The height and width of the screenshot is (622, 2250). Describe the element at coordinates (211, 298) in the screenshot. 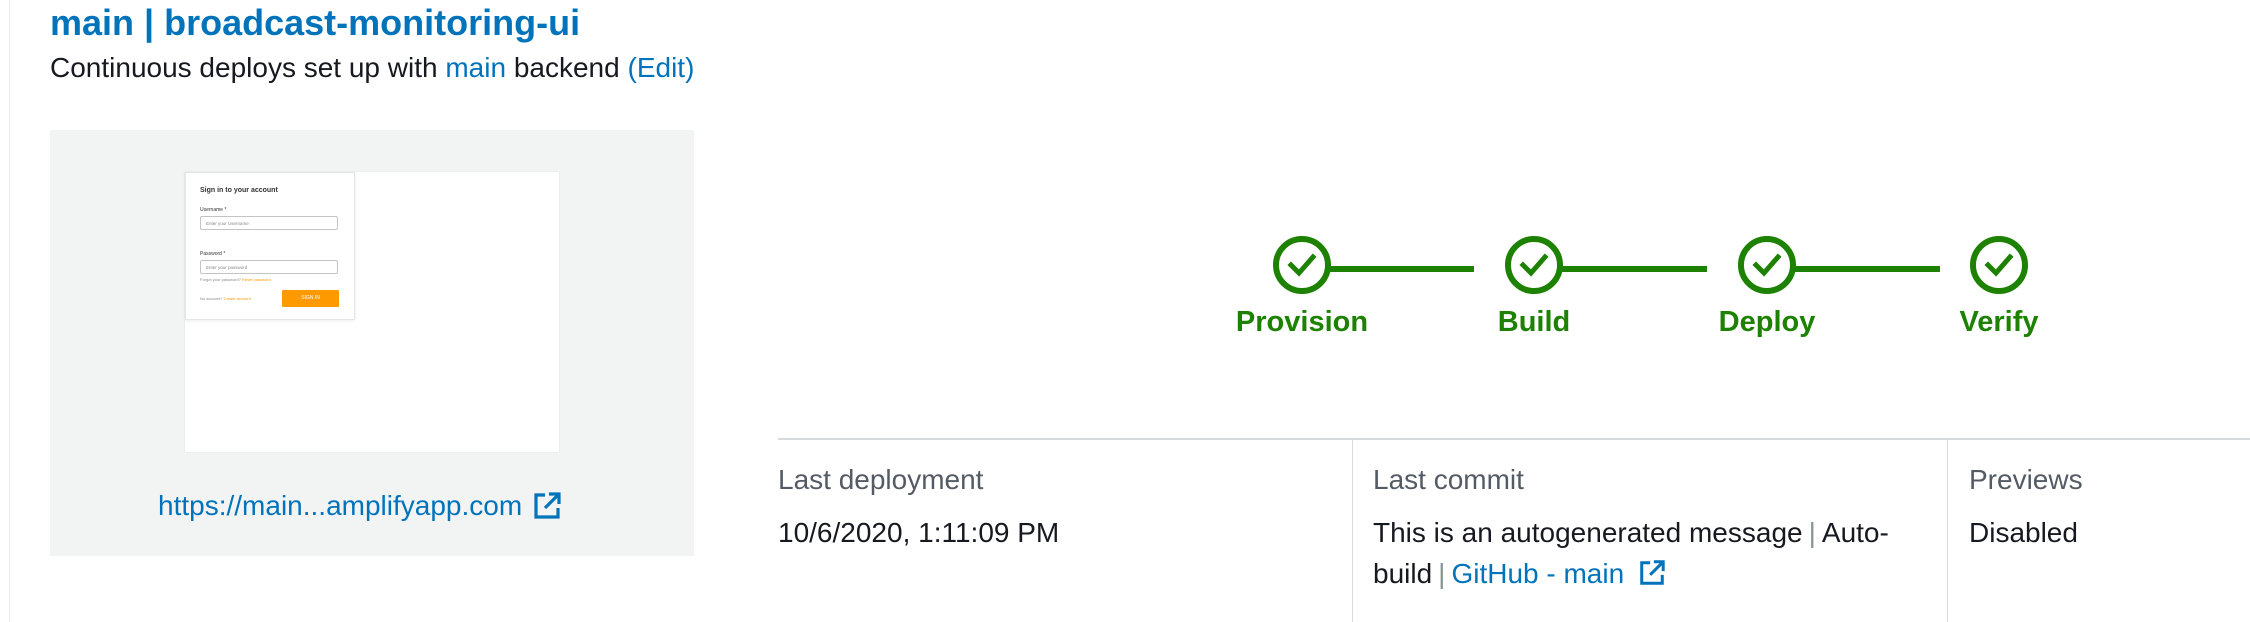

I see `no-account-label: No account?` at that location.